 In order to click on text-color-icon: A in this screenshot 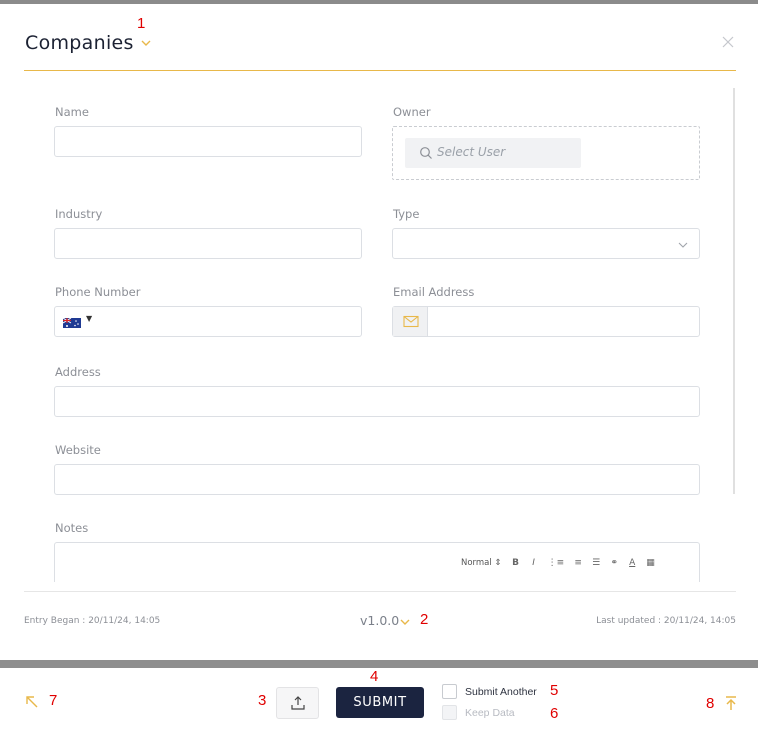, I will do `click(632, 563)`.